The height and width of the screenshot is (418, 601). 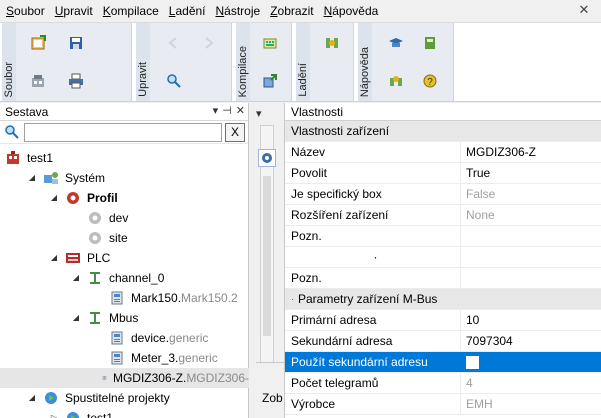 I want to click on tree-node-label: Spustitelné projekty, so click(x=117, y=398).